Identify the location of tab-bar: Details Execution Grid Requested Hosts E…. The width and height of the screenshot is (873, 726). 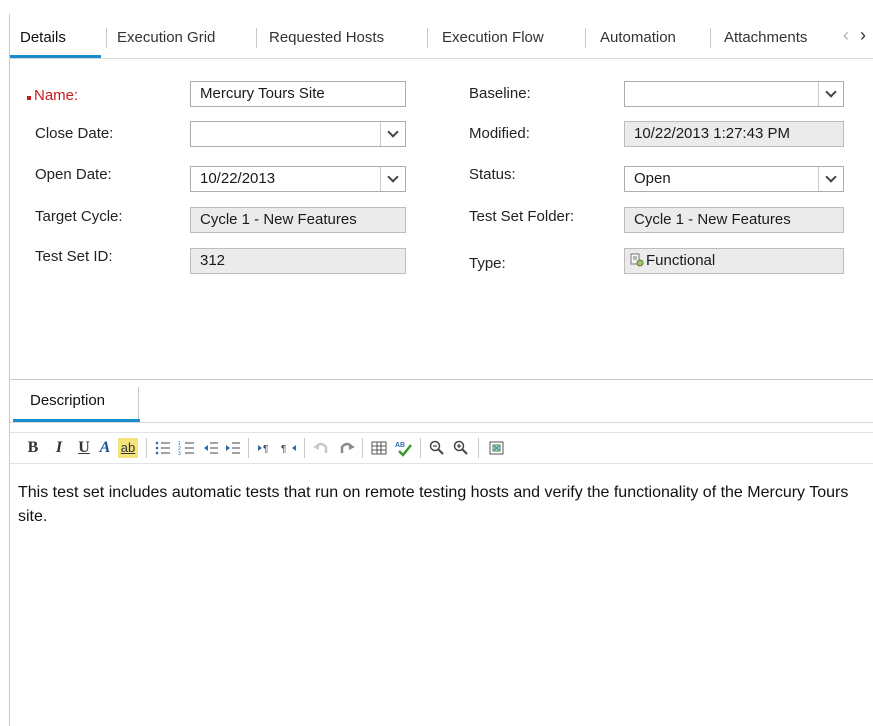
(441, 36).